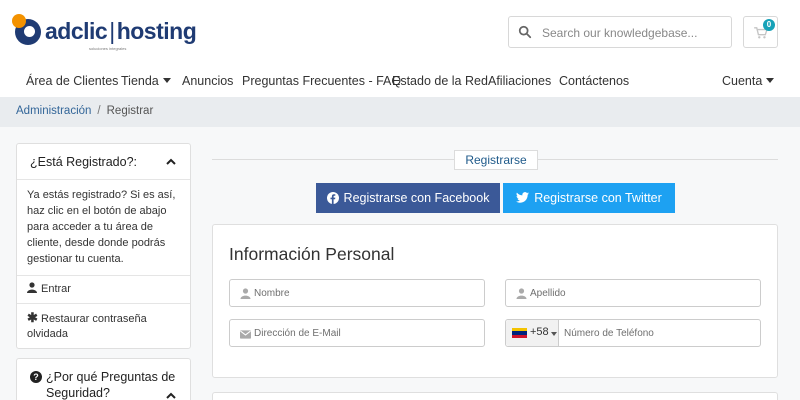  I want to click on first-name-field, so click(357, 293).